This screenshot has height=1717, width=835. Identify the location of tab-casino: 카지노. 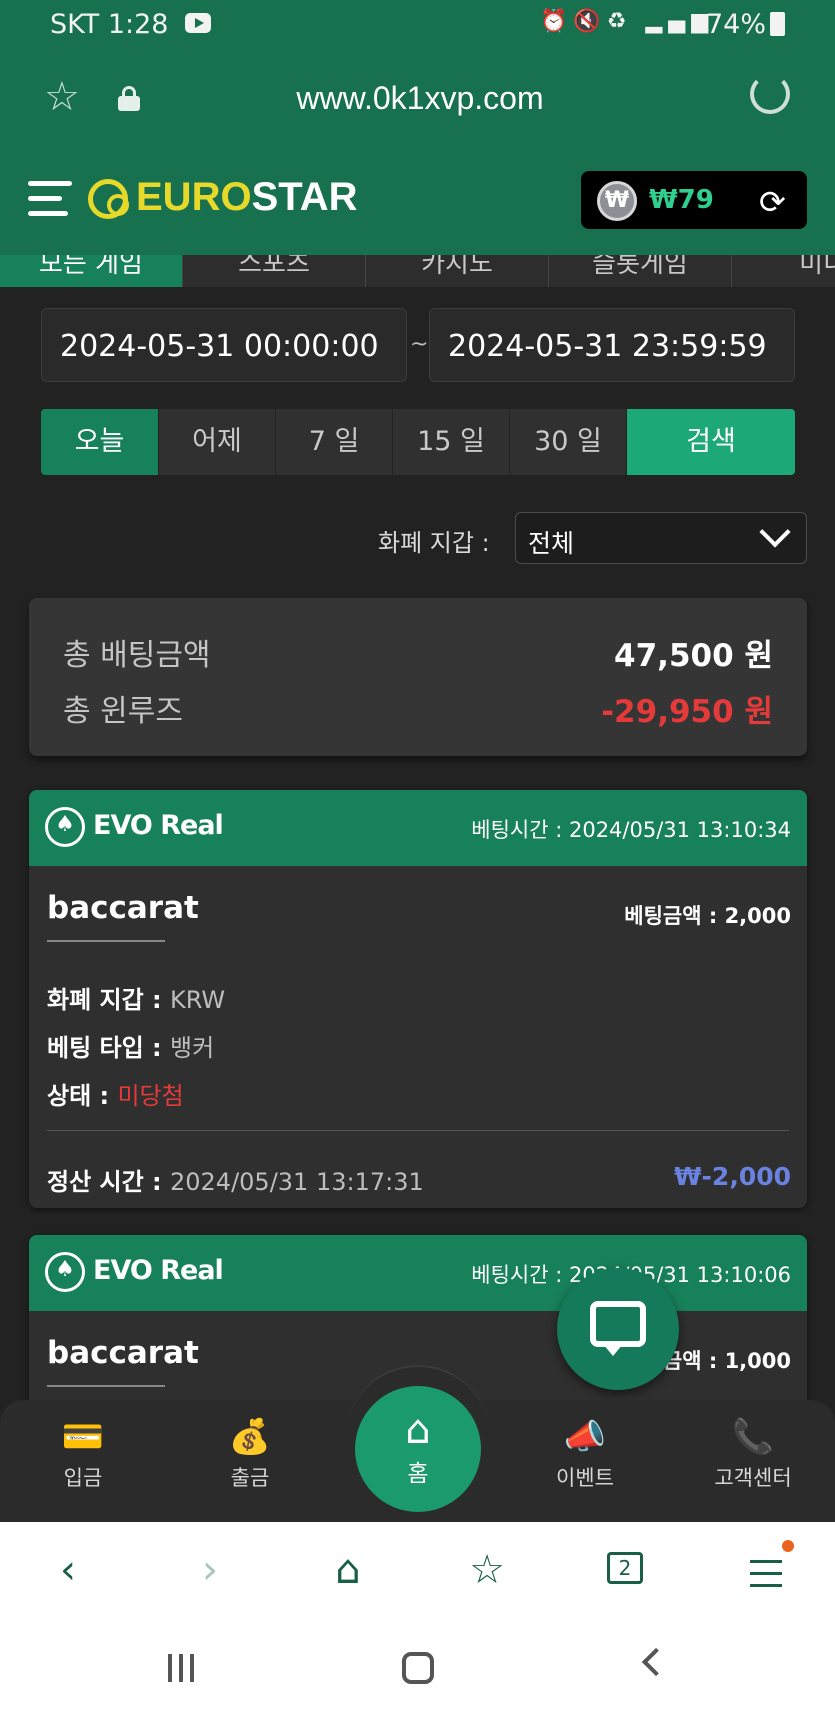
(457, 271).